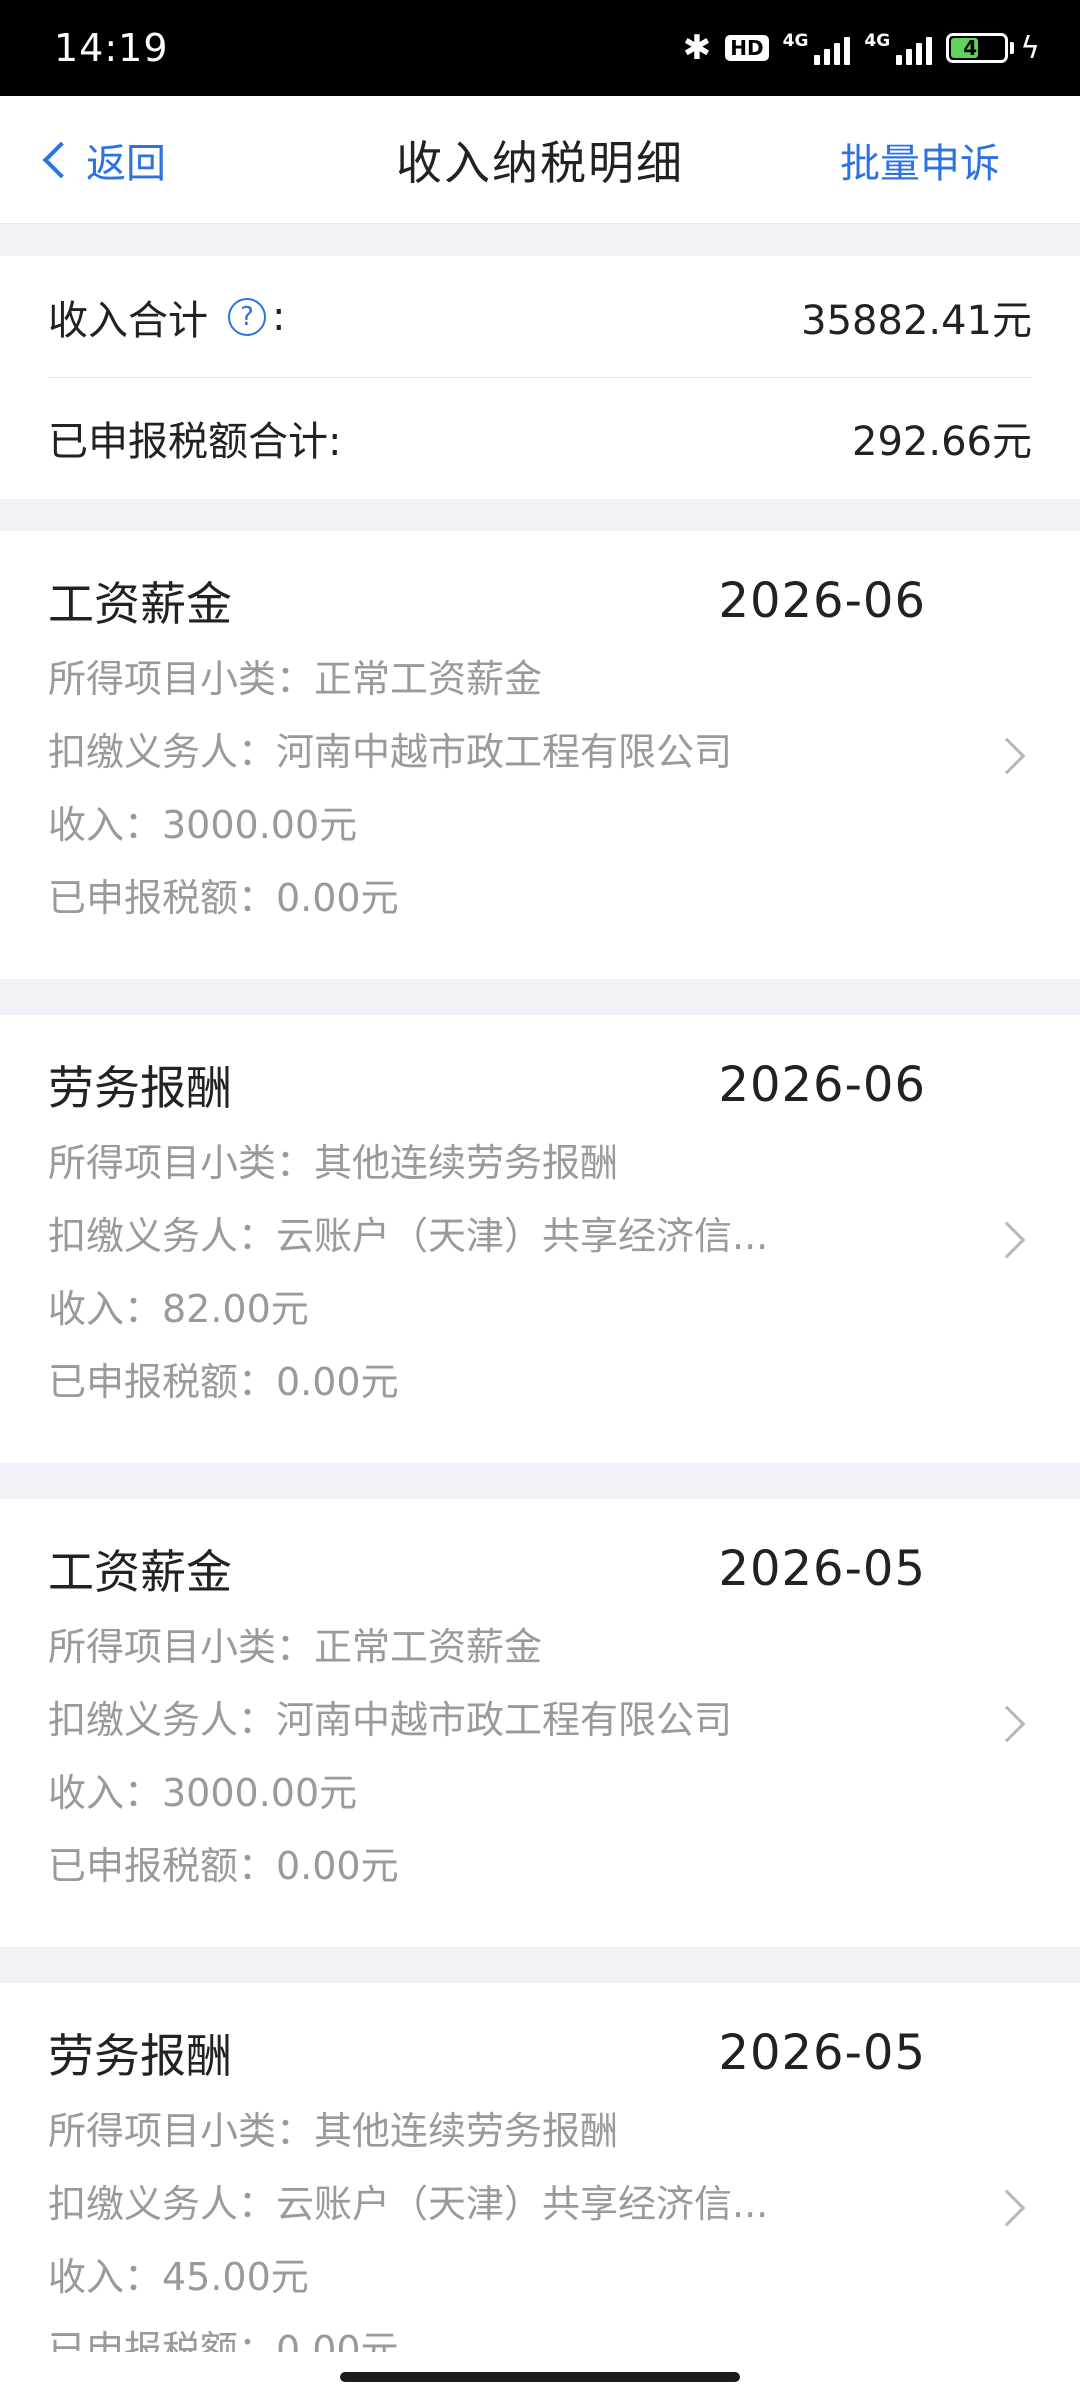 This screenshot has width=1080, height=2400. I want to click on back-button: 返回, so click(103, 160).